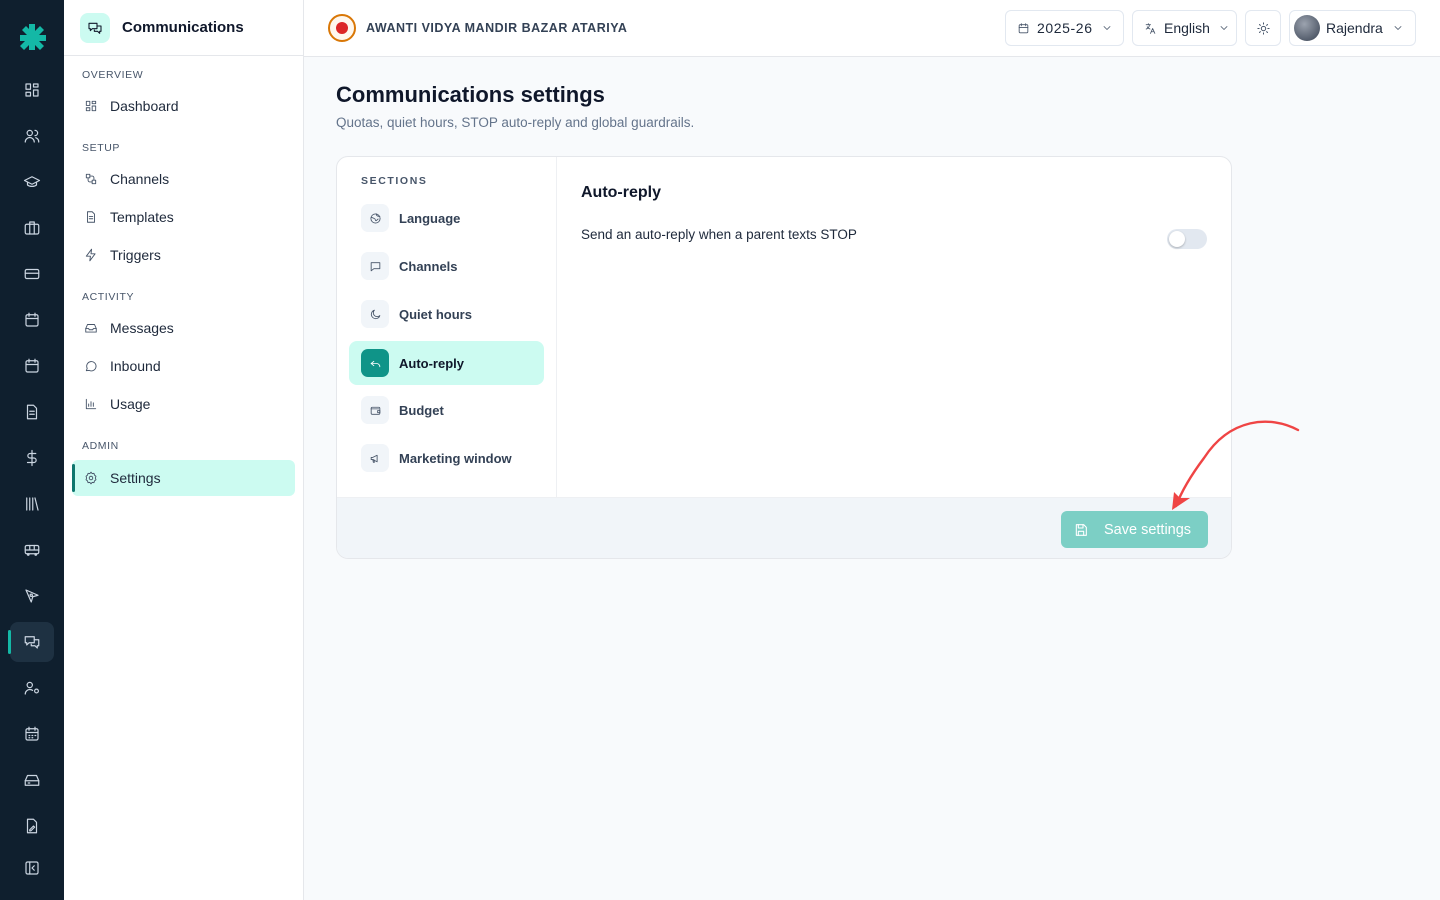 This screenshot has height=900, width=1440. Describe the element at coordinates (394, 181) in the screenshot. I see `sections-label: SECTIONS` at that location.